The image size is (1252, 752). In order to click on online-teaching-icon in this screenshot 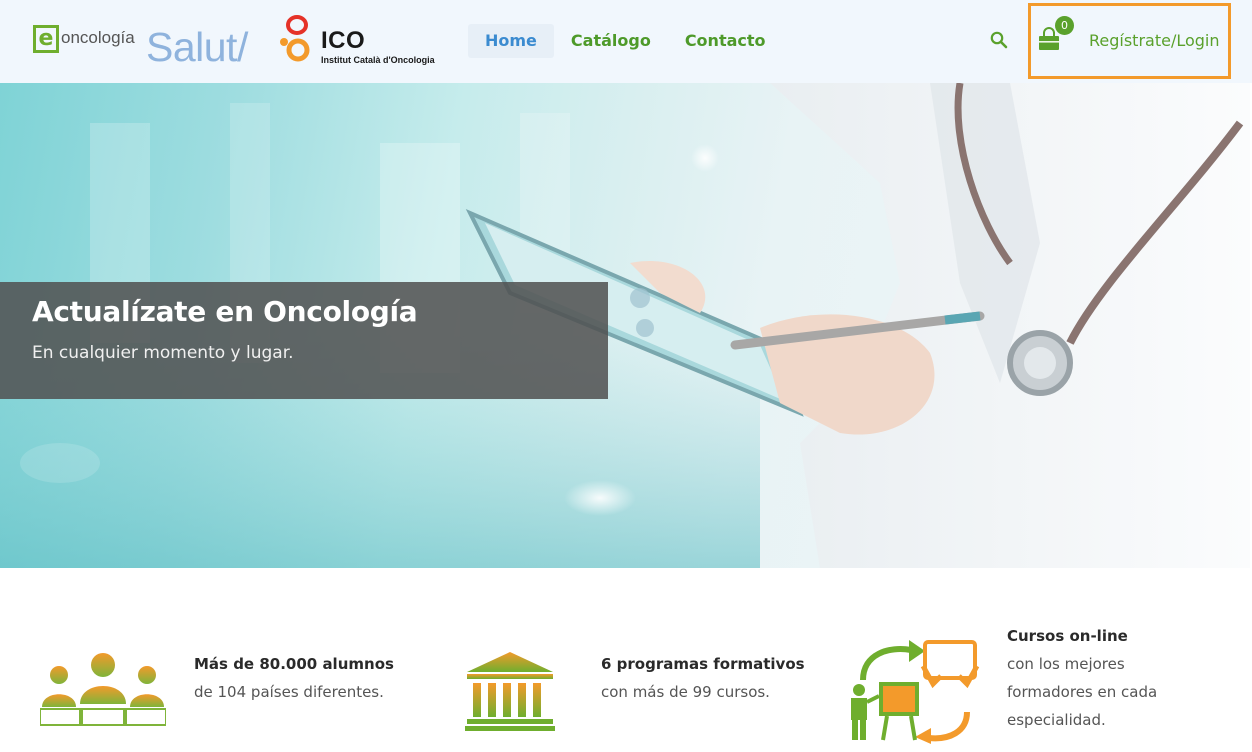, I will do `click(915, 692)`.